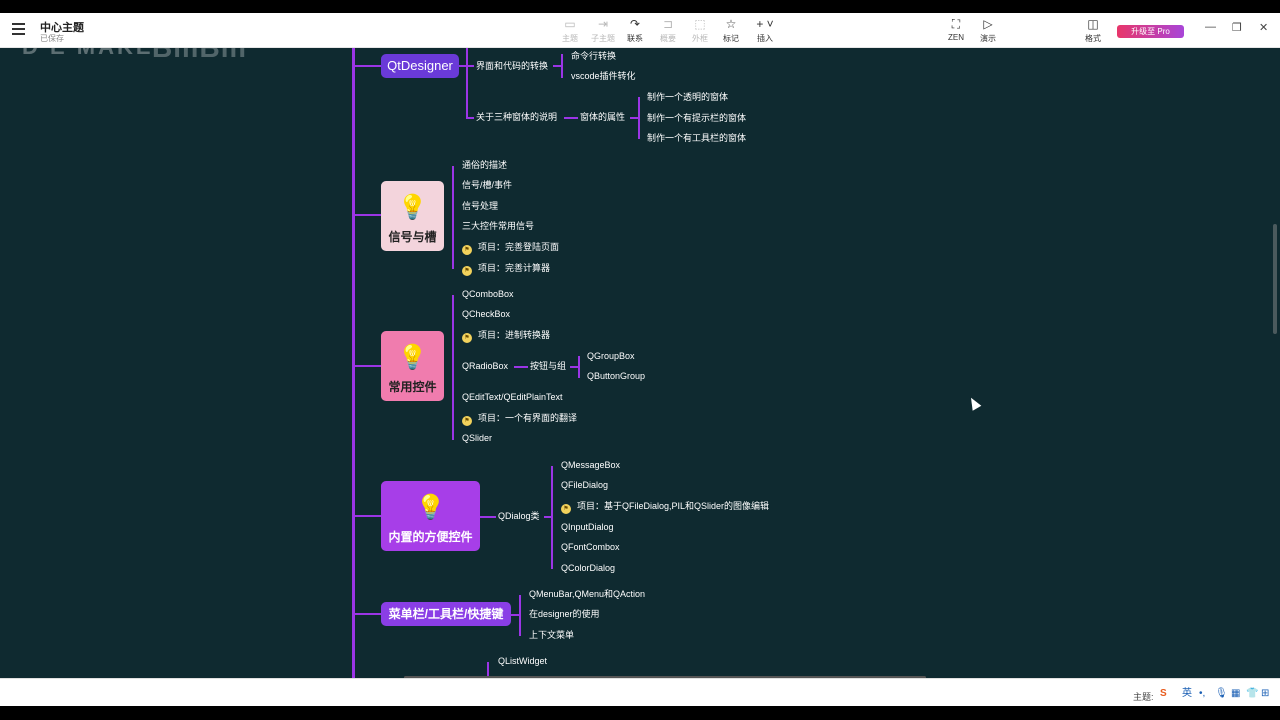 The image size is (1280, 720). Describe the element at coordinates (588, 568) in the screenshot. I see `subtopic-qcolordialog: QColorDialog` at that location.